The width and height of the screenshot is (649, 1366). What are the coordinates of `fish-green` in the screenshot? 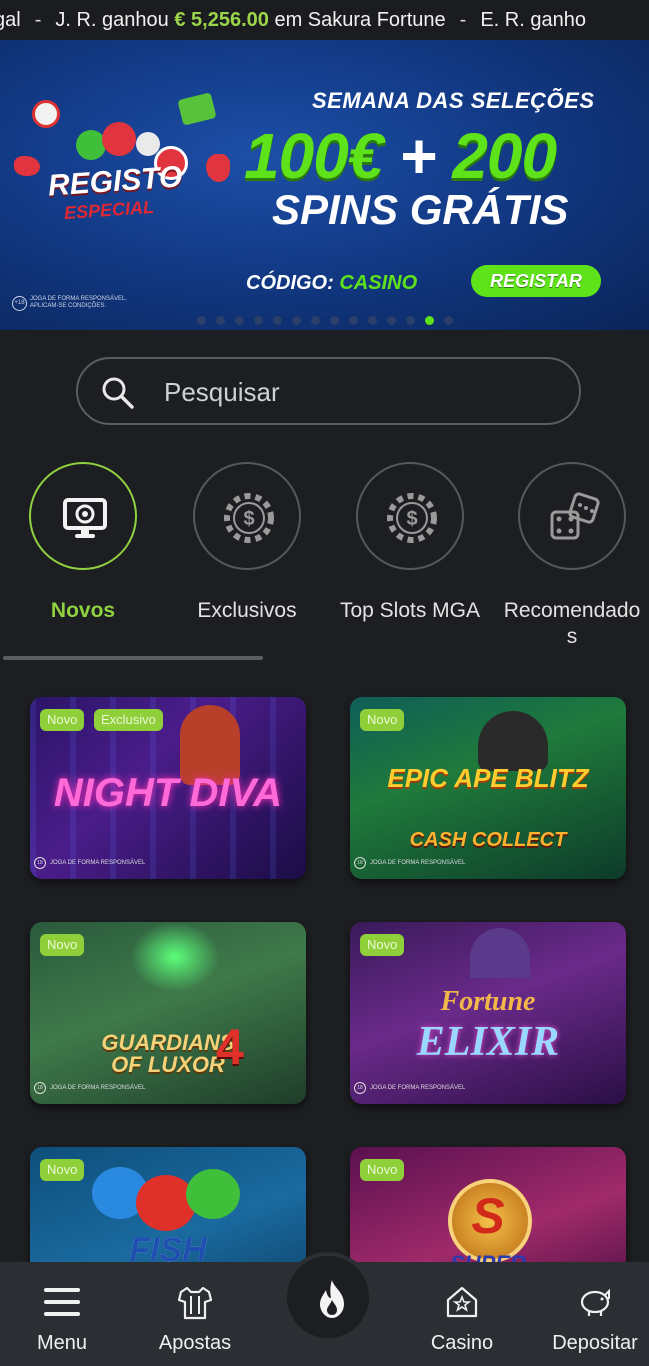 It's located at (213, 1194).